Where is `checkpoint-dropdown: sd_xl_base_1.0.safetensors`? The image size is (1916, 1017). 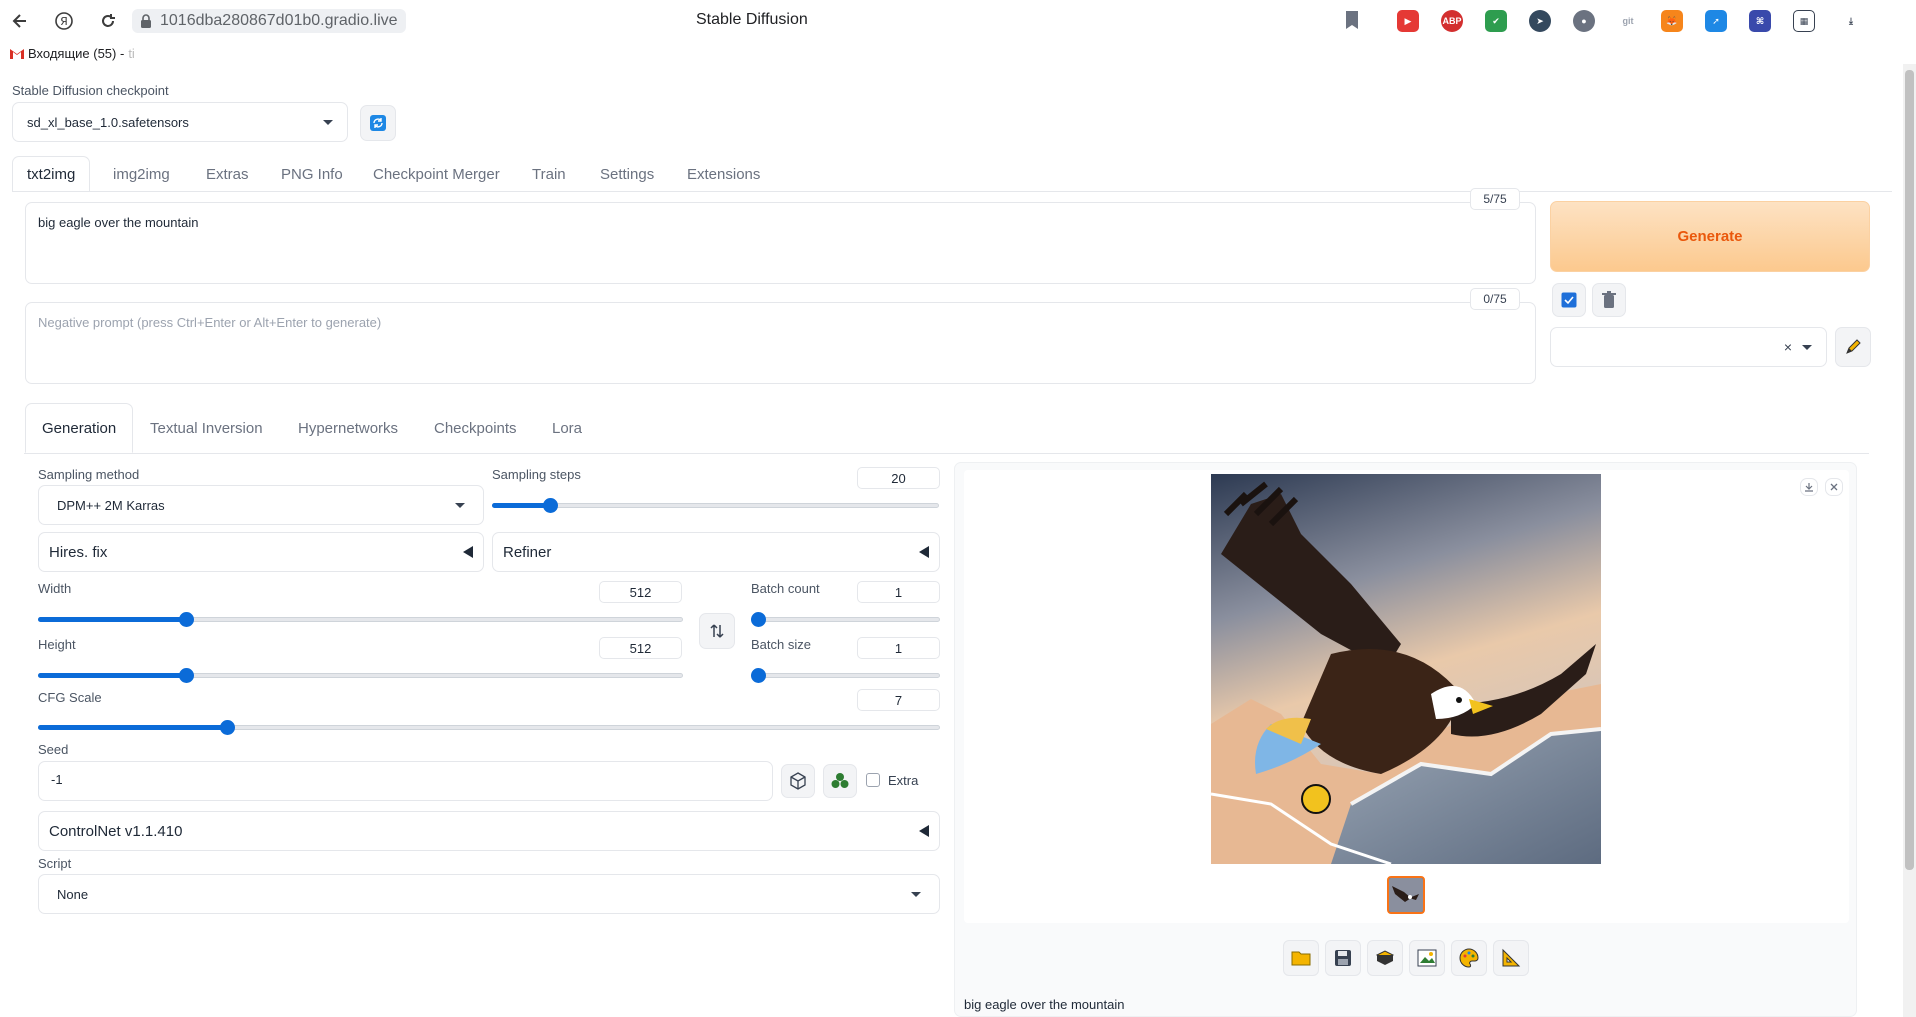 checkpoint-dropdown: sd_xl_base_1.0.safetensors is located at coordinates (180, 122).